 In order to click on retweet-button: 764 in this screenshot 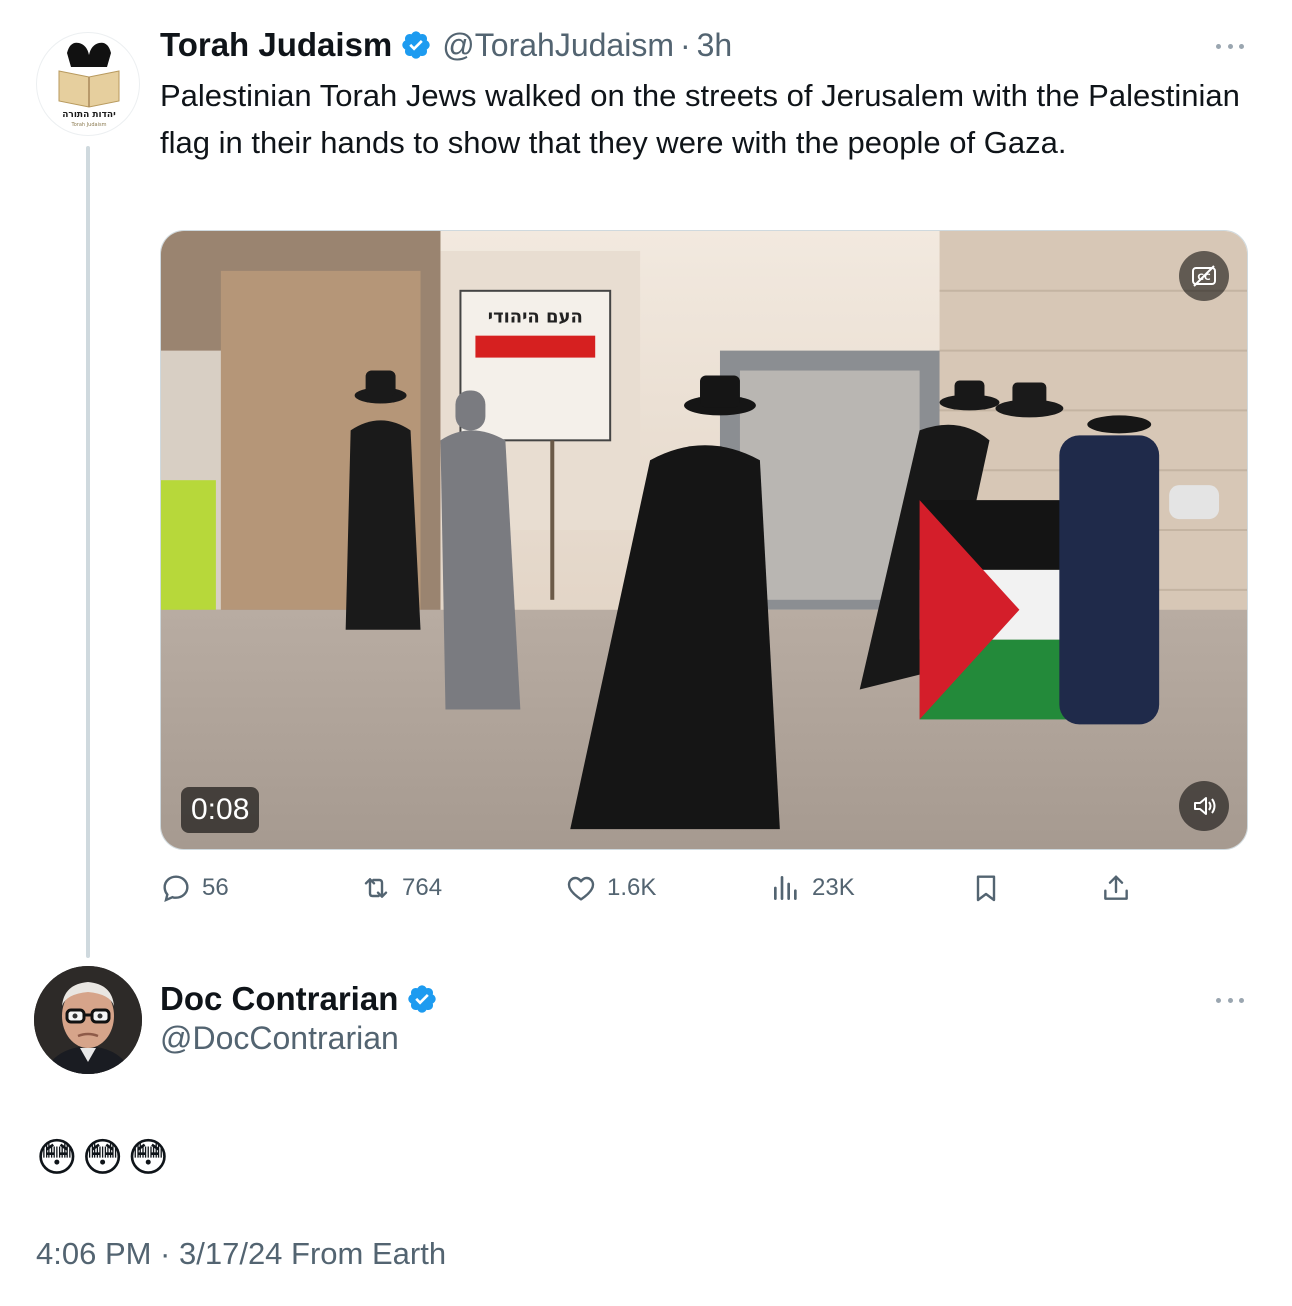, I will do `click(401, 888)`.